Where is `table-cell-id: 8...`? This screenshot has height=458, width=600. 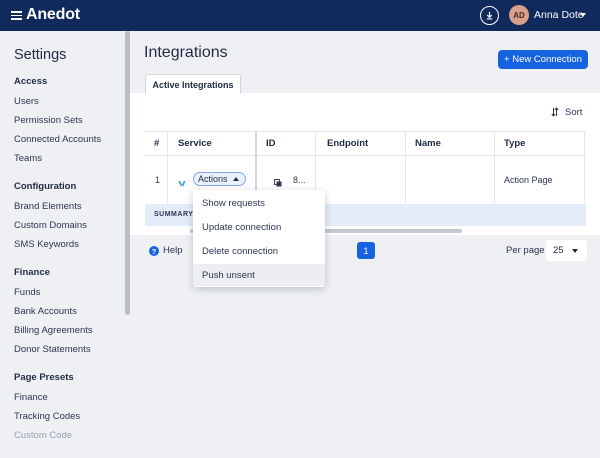
table-cell-id: 8... is located at coordinates (299, 180).